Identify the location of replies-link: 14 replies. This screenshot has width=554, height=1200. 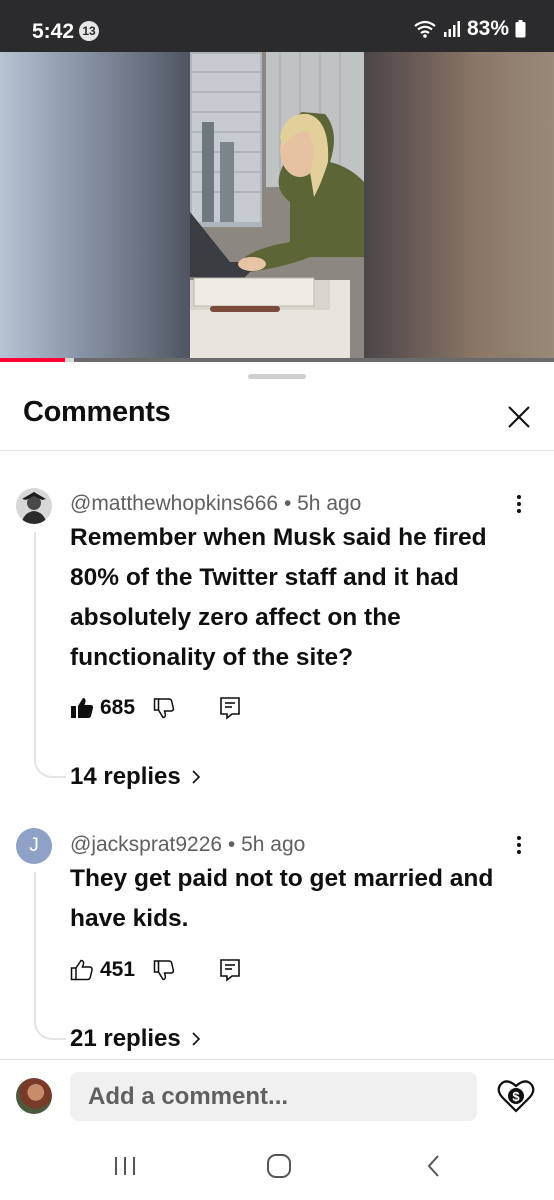
(135, 777).